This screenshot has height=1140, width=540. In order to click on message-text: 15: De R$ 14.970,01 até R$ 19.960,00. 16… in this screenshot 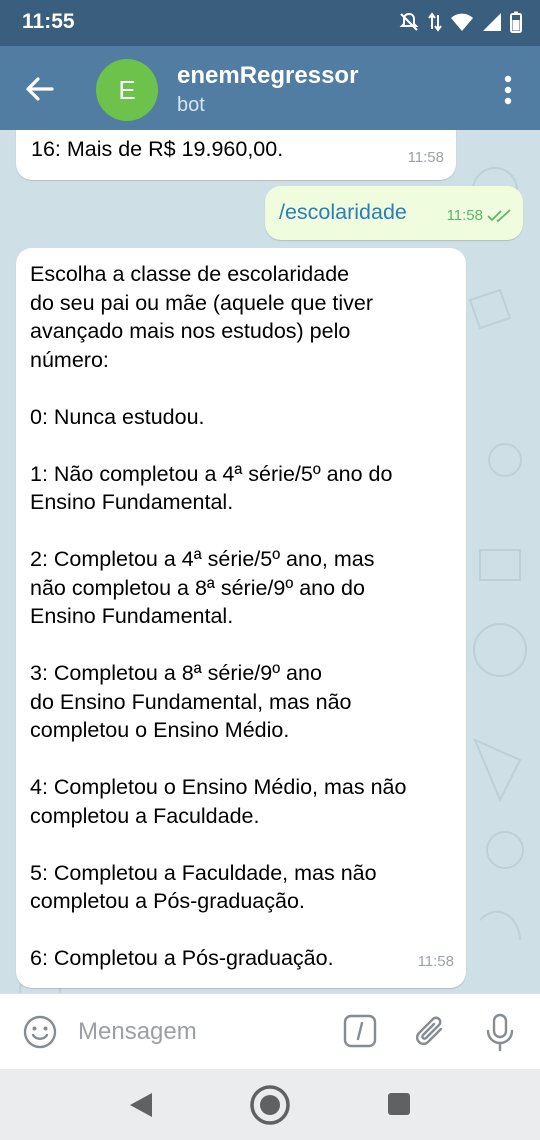, I will do `click(218, 145)`.